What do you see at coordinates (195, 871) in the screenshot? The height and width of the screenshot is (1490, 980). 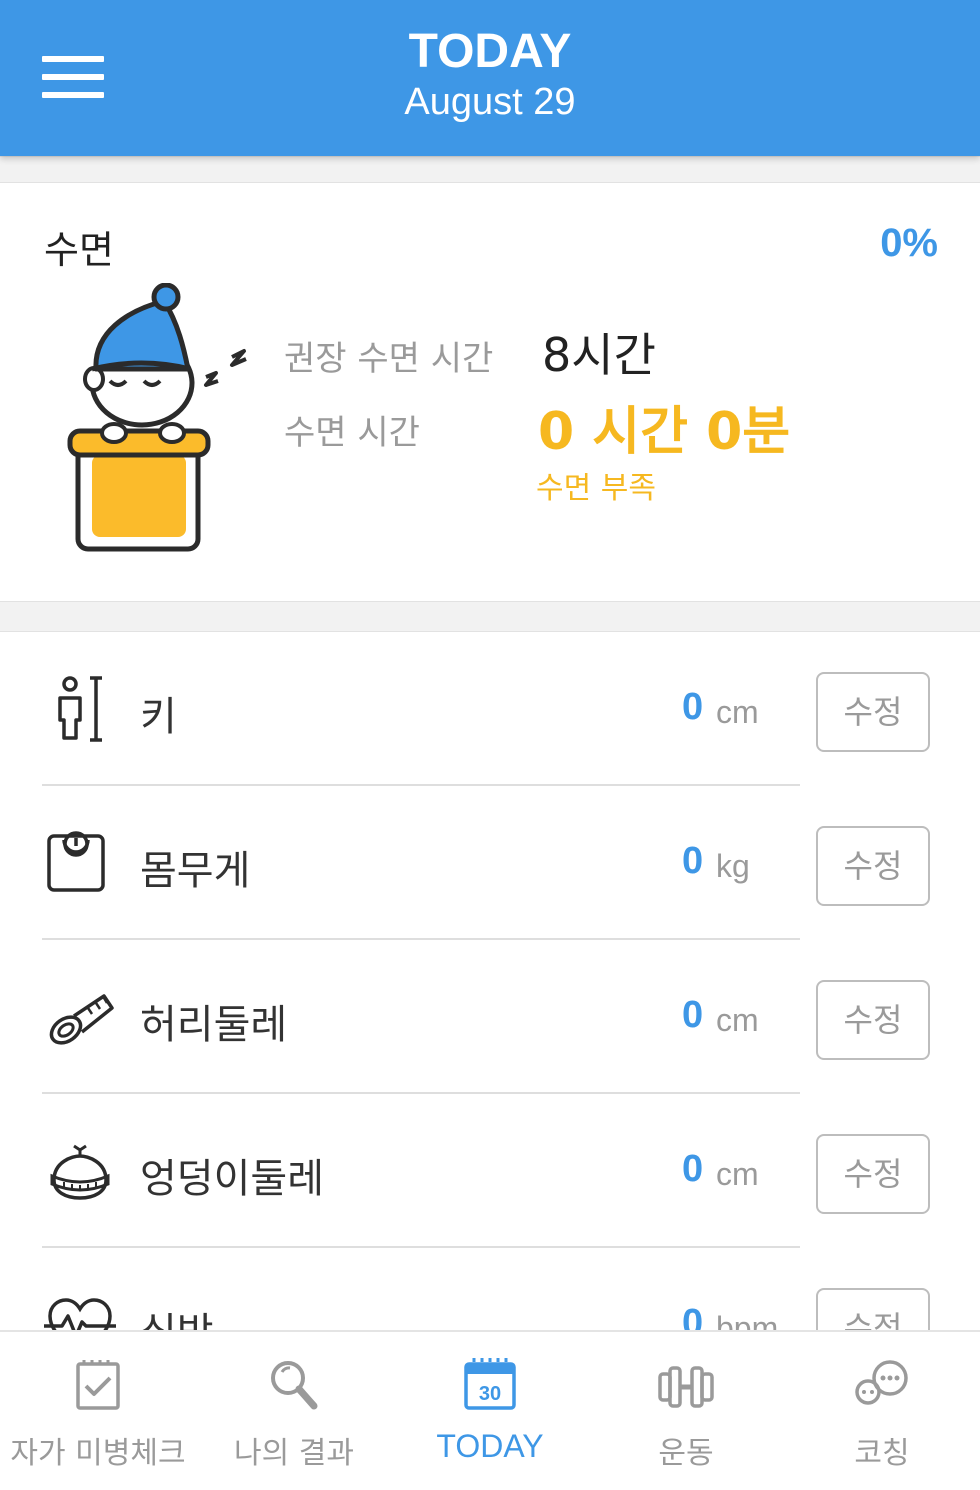 I see `metric-label: 몸무게` at bounding box center [195, 871].